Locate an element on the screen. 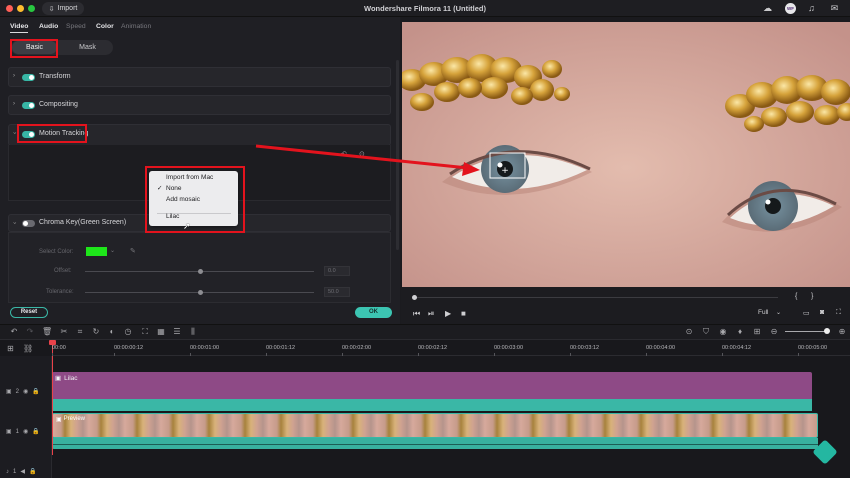  headset-icon: ♫ is located at coordinates (811, 8).